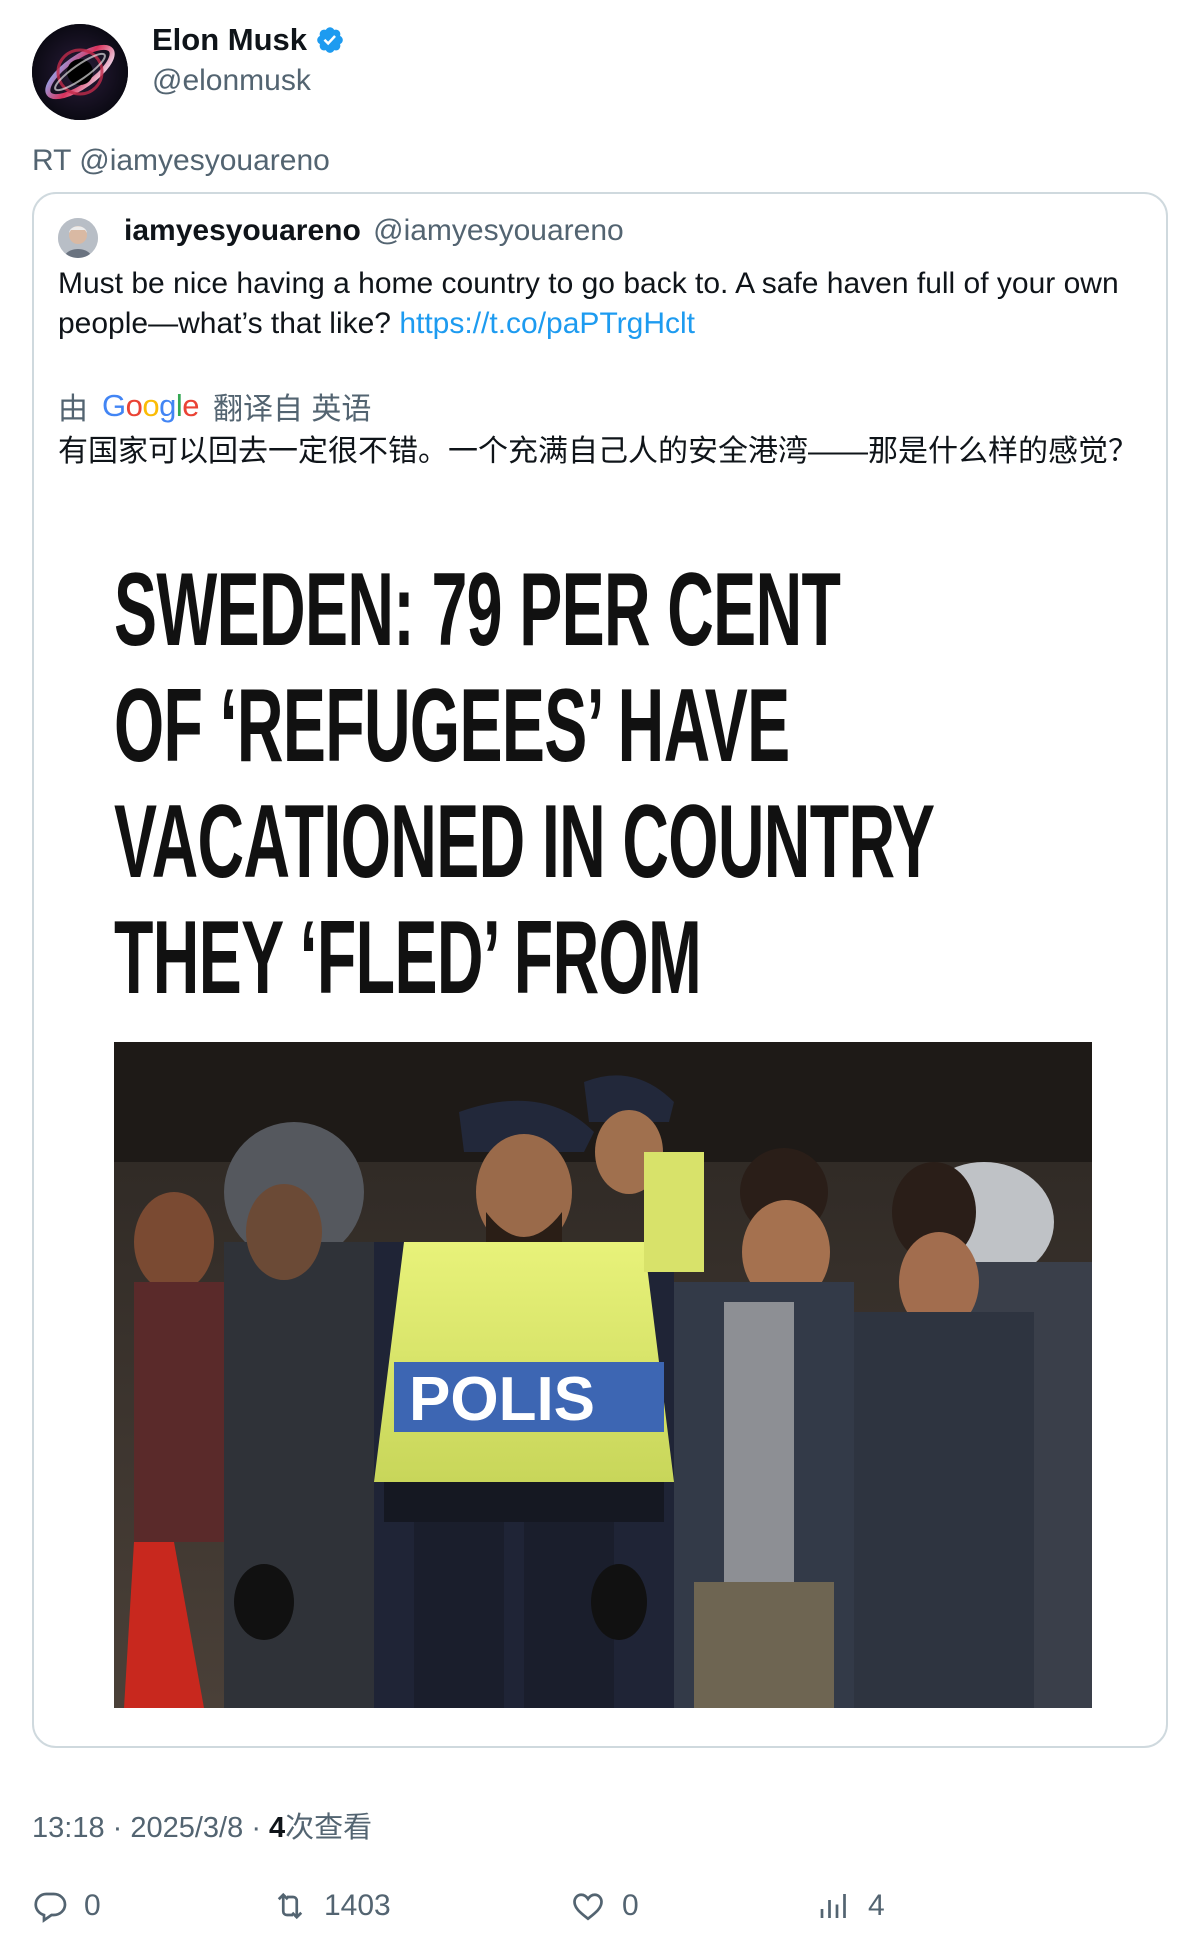 The image size is (1196, 1946). I want to click on headline-line-3: VACATIONED IN COUNTRY, so click(524, 842).